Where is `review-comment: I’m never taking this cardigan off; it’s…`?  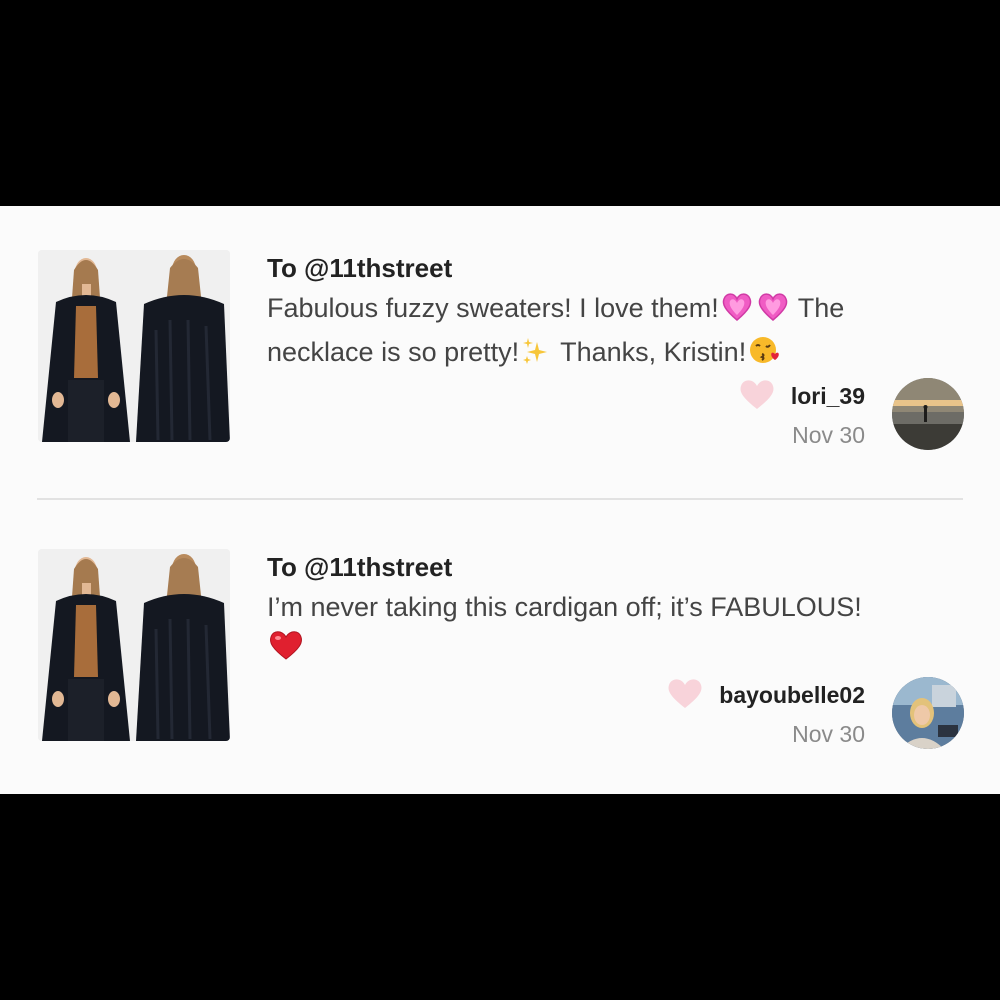 review-comment: I’m never taking this cardigan off; it’s… is located at coordinates (607, 629).